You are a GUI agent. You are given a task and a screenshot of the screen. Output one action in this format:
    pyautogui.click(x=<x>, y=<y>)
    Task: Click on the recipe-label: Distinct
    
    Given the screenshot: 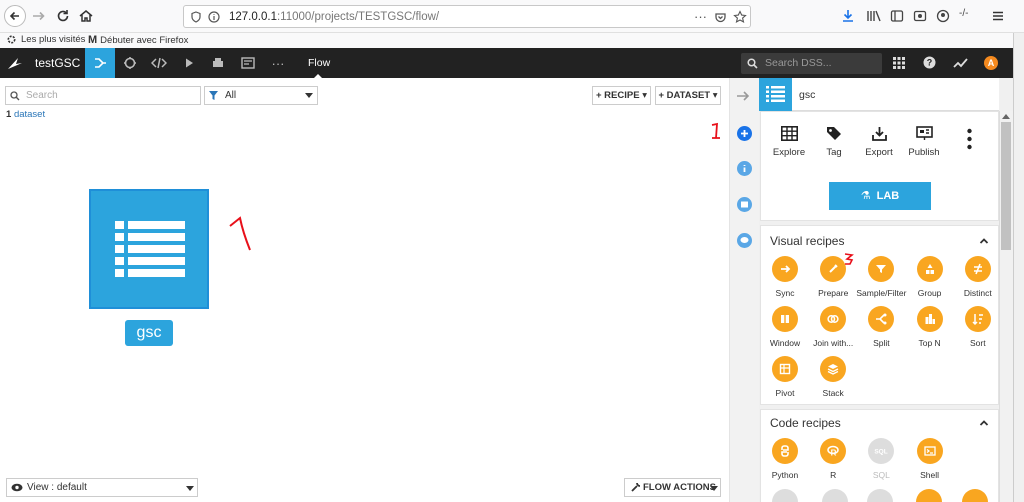 What is the action you would take?
    pyautogui.click(x=977, y=293)
    